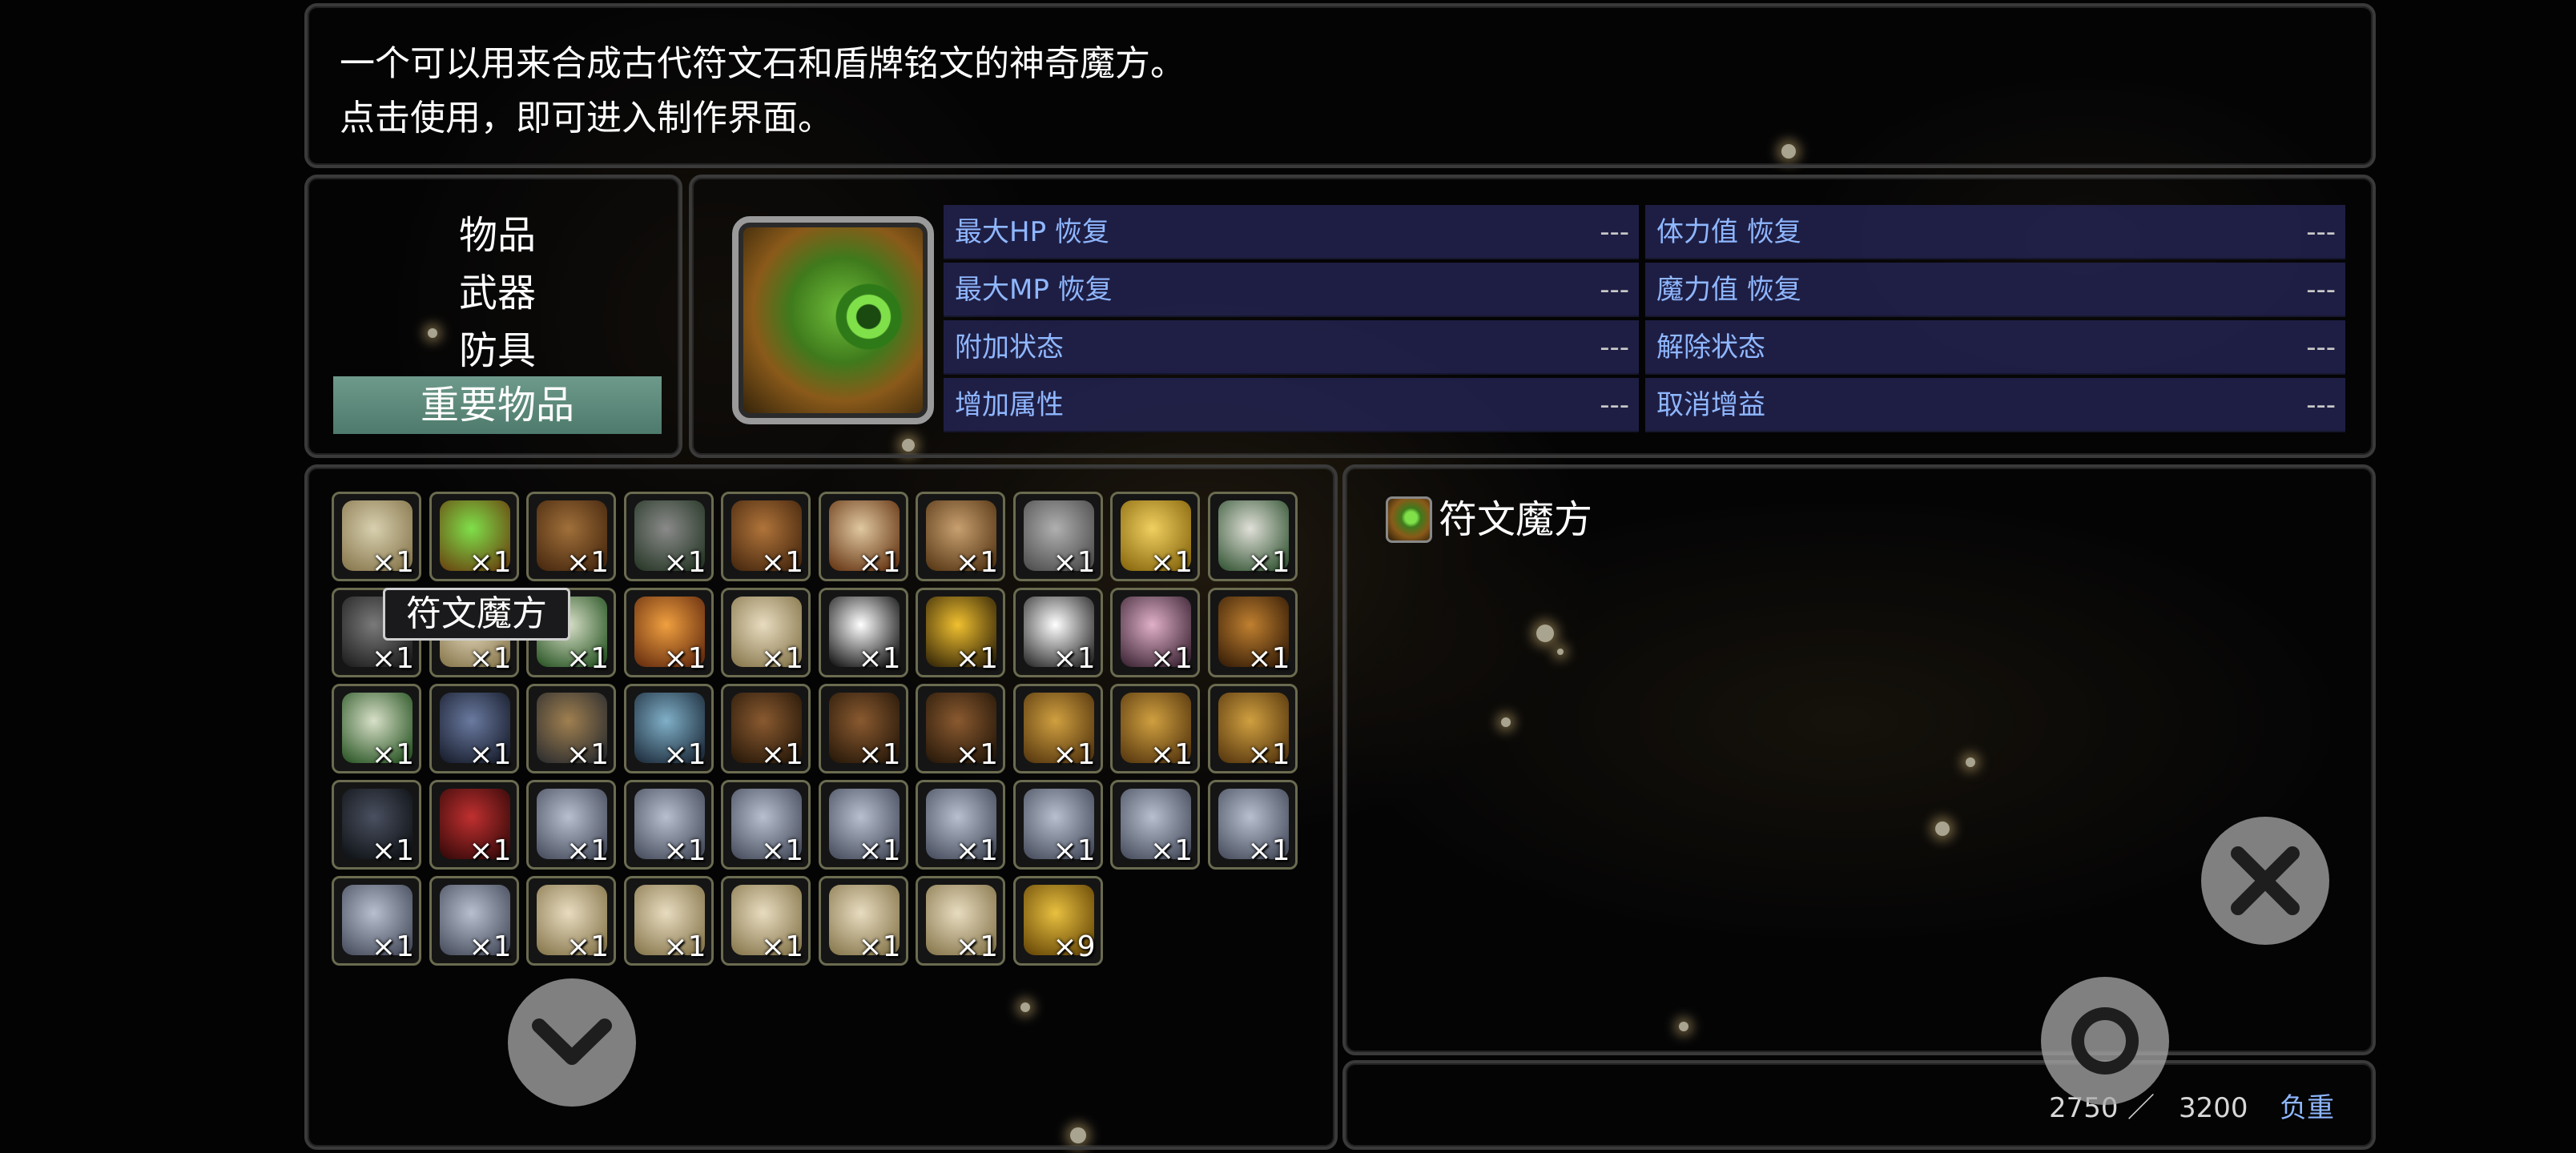 The height and width of the screenshot is (1153, 2576). What do you see at coordinates (497, 293) in the screenshot?
I see `category-weapons: 武器` at bounding box center [497, 293].